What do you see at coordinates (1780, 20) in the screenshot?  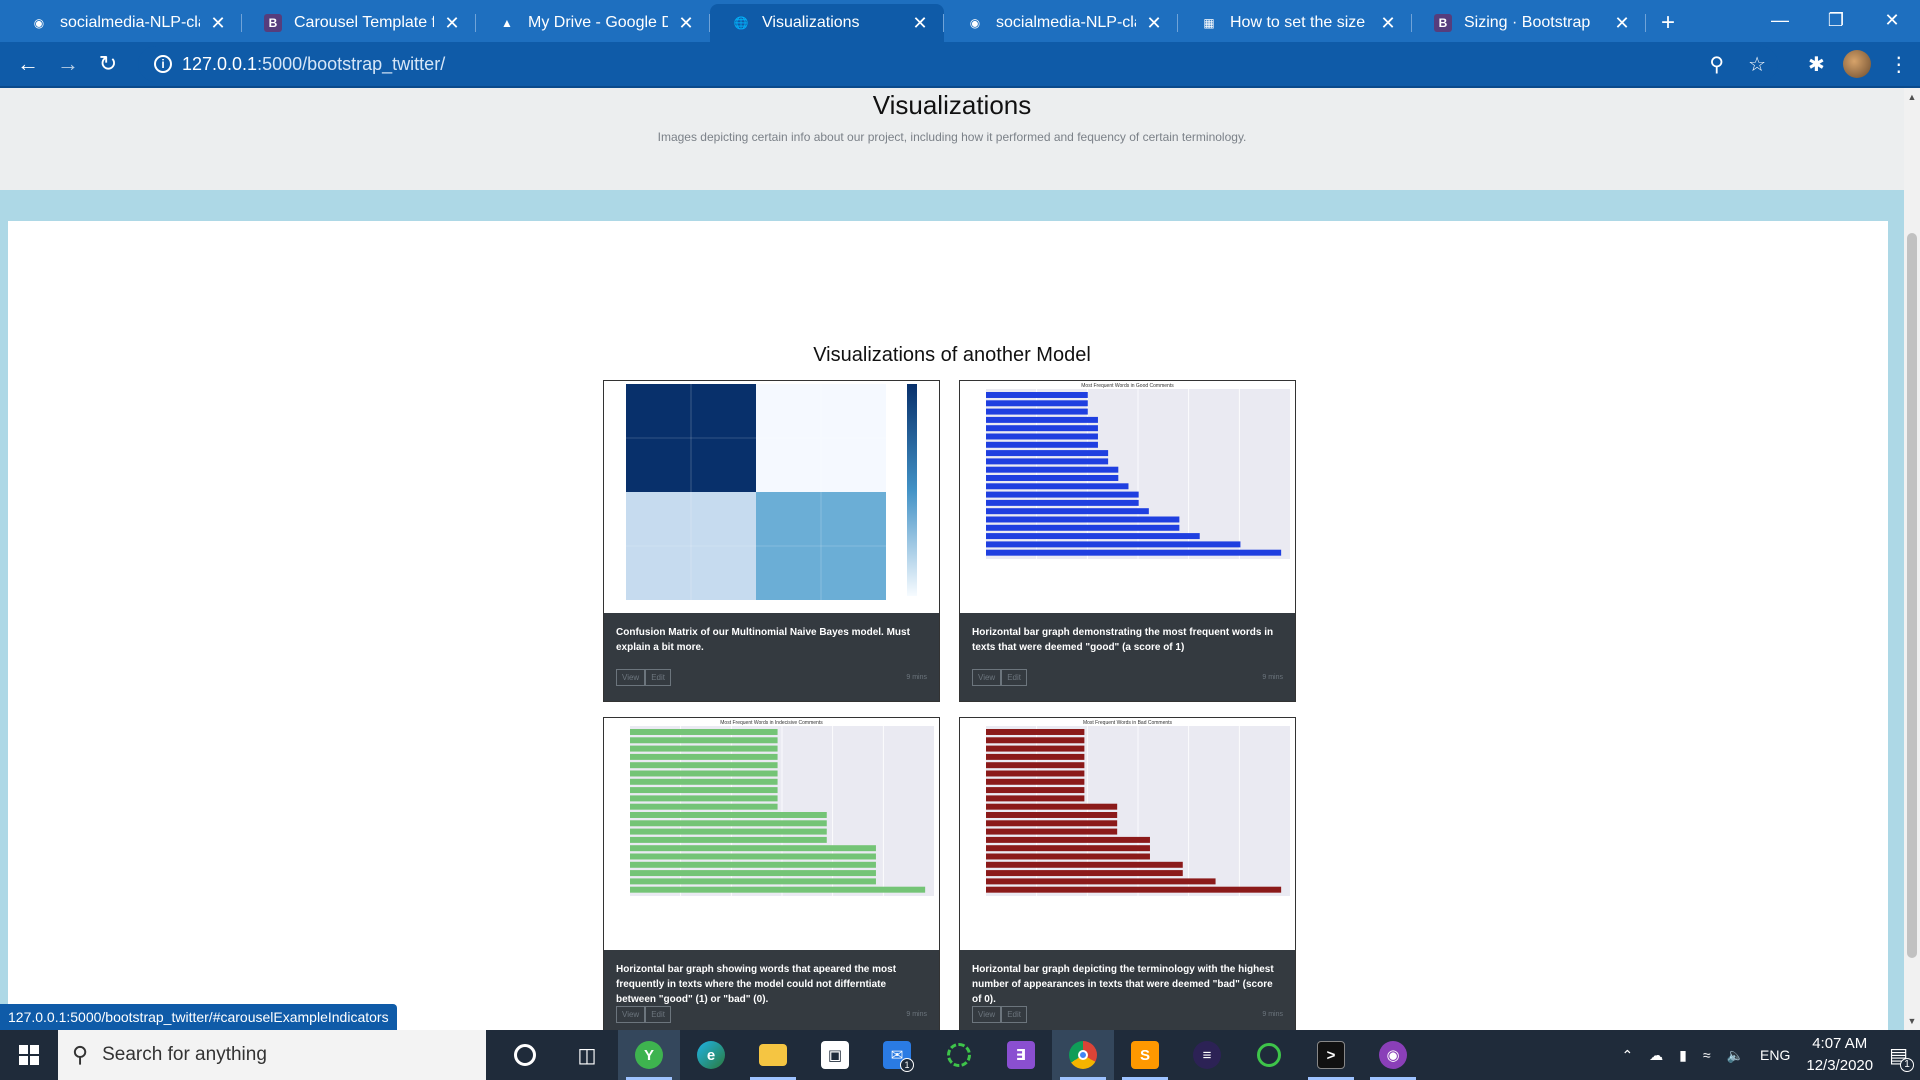 I see `minimize-button: —` at bounding box center [1780, 20].